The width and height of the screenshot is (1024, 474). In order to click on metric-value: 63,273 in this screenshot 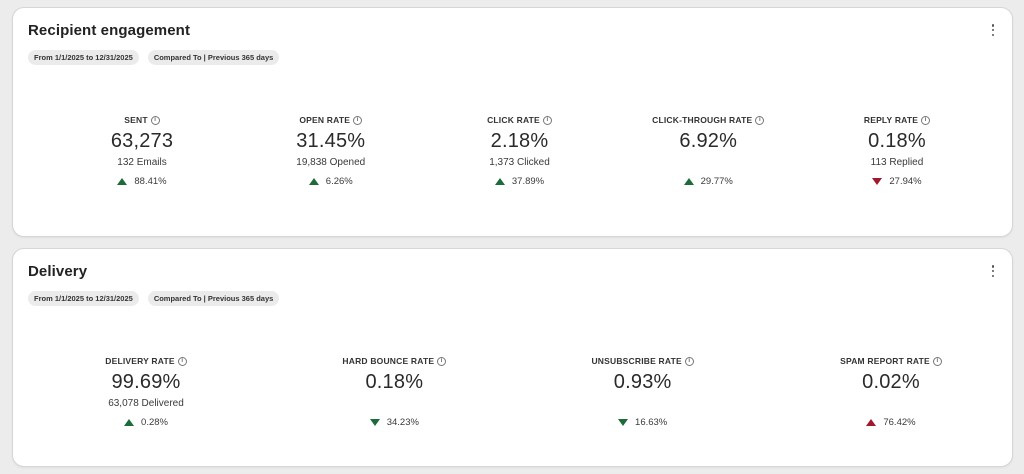, I will do `click(142, 141)`.